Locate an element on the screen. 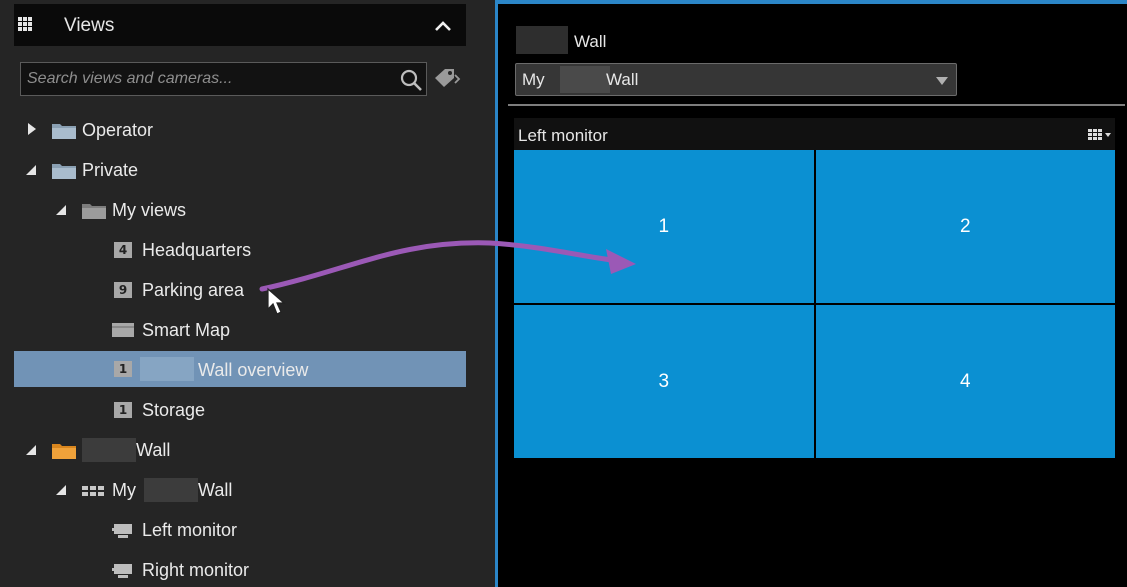  chevron-up-icon is located at coordinates (443, 26).